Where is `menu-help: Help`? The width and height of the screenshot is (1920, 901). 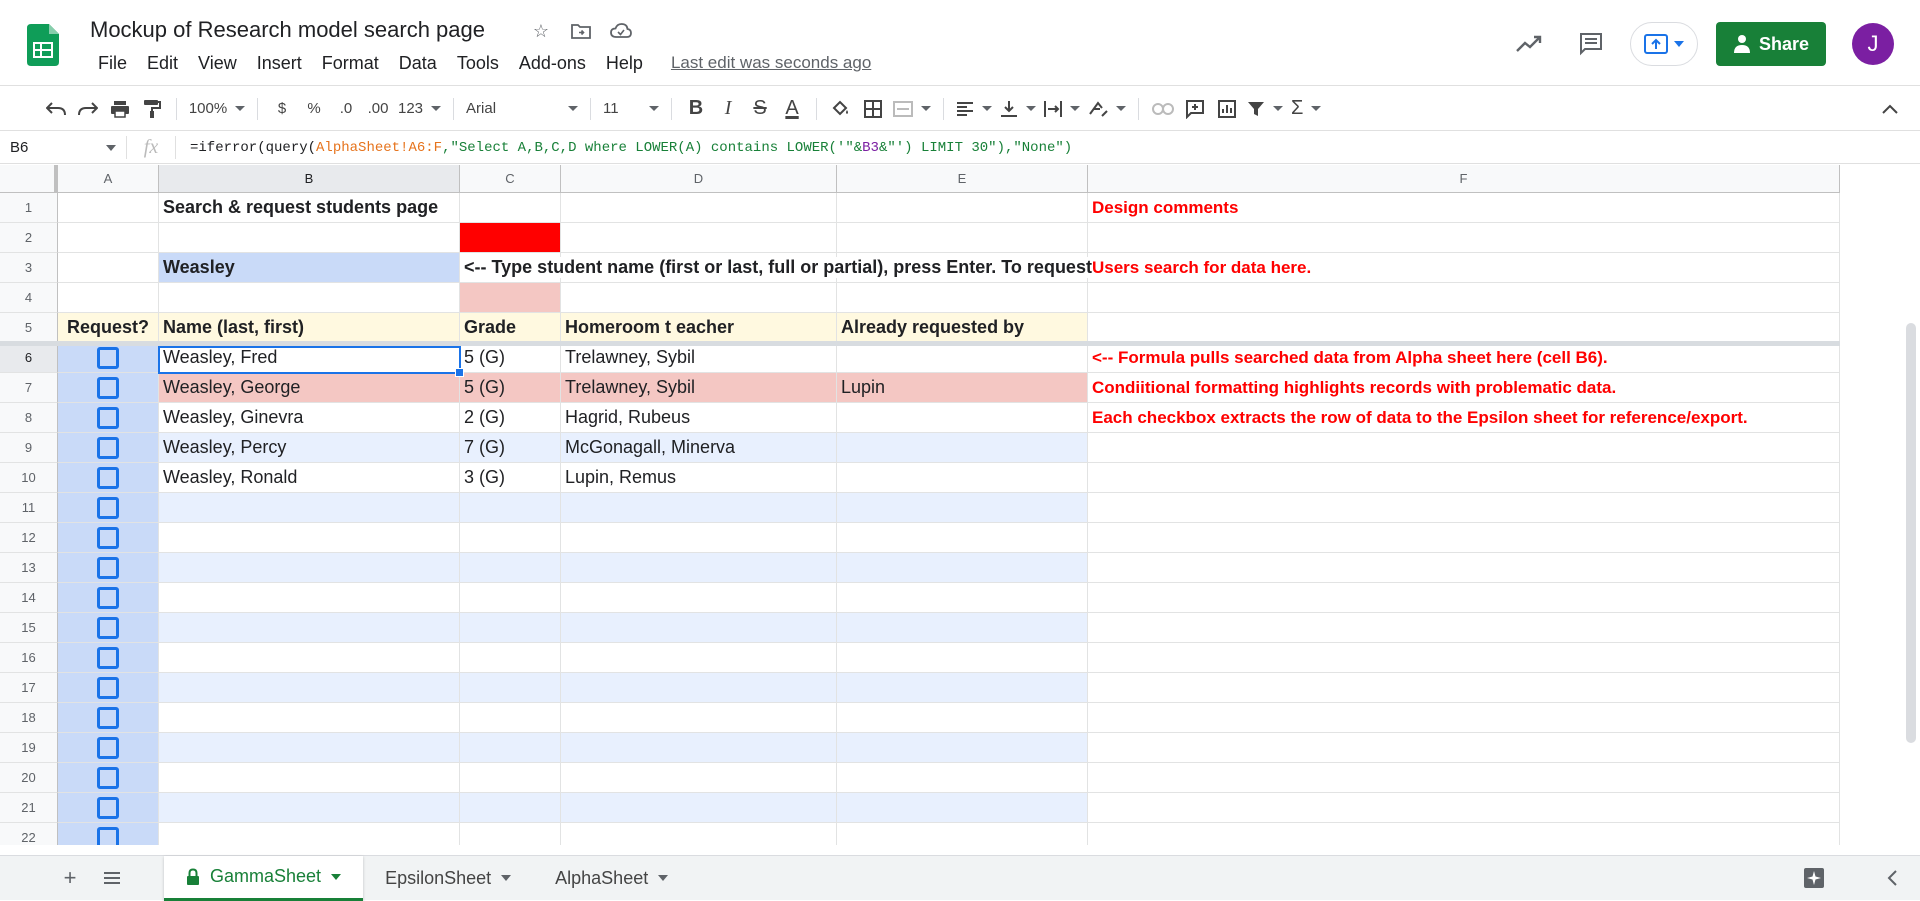 menu-help: Help is located at coordinates (624, 63).